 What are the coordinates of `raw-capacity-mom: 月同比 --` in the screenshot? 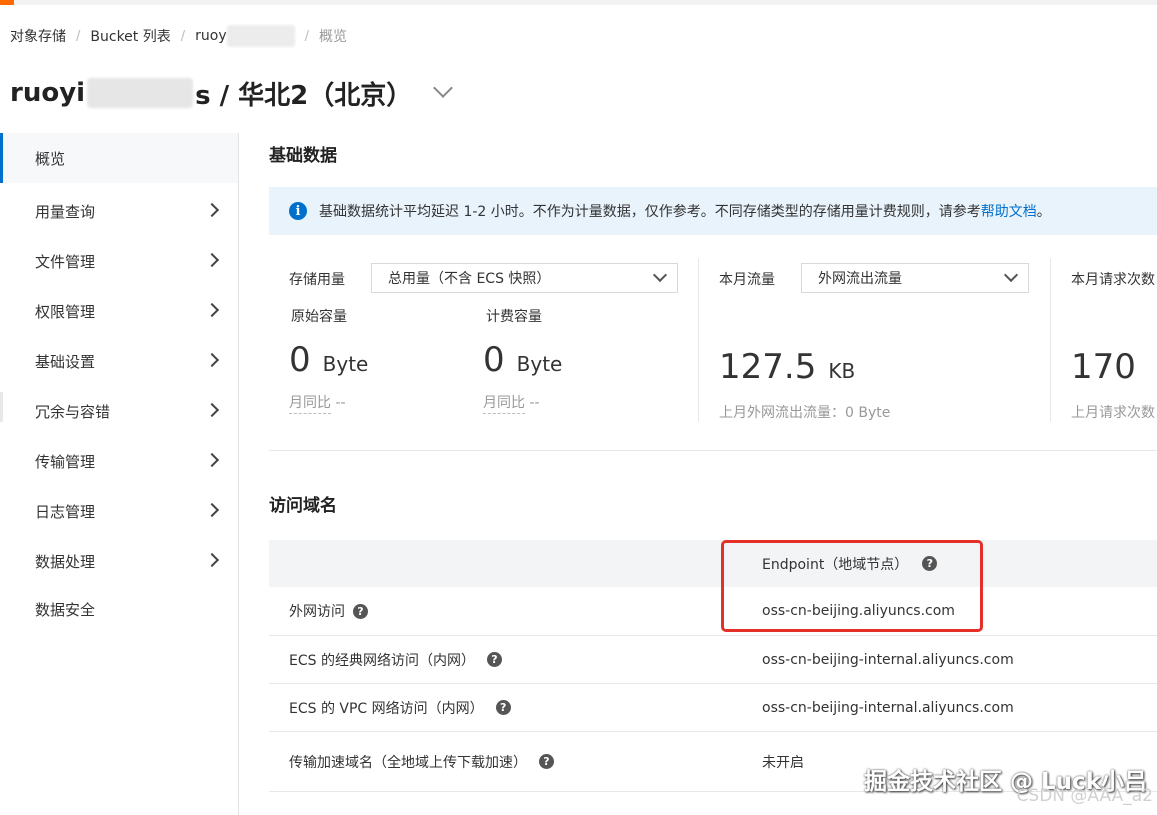 It's located at (317, 403).